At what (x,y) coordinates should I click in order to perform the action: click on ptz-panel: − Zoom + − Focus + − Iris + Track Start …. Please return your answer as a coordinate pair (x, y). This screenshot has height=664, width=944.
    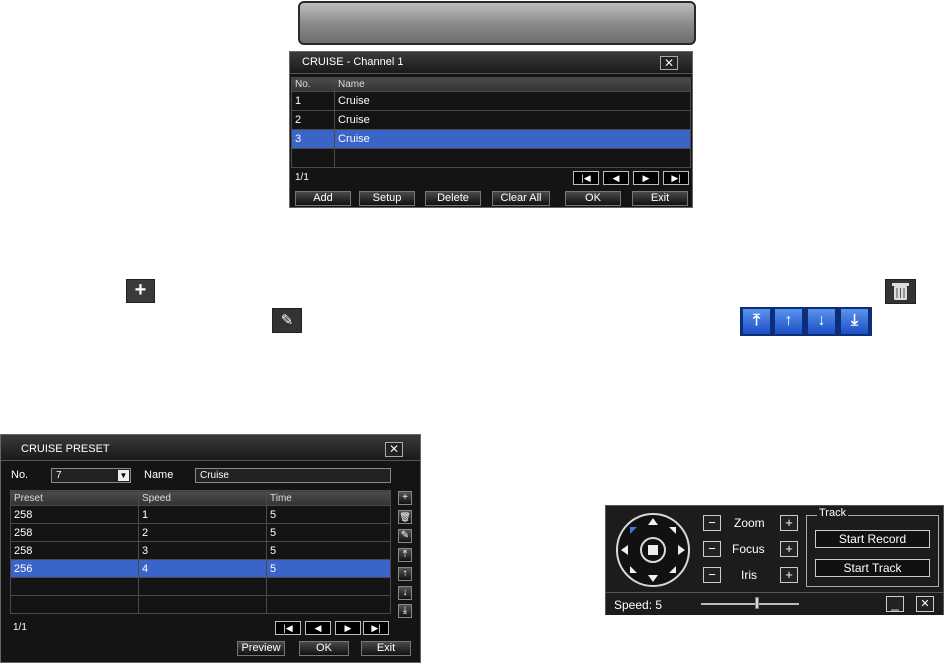
    Looking at the image, I should click on (774, 560).